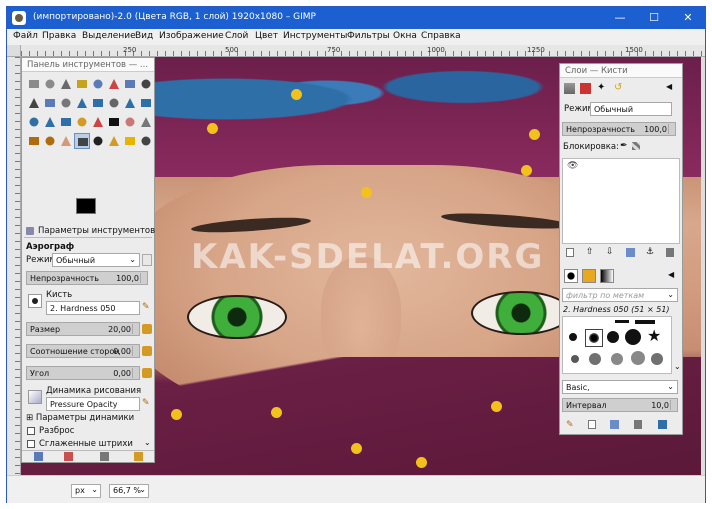 The height and width of the screenshot is (509, 712). What do you see at coordinates (619, 129) in the screenshot?
I see `layers-opacity-field: Непрозрачность 100,0` at bounding box center [619, 129].